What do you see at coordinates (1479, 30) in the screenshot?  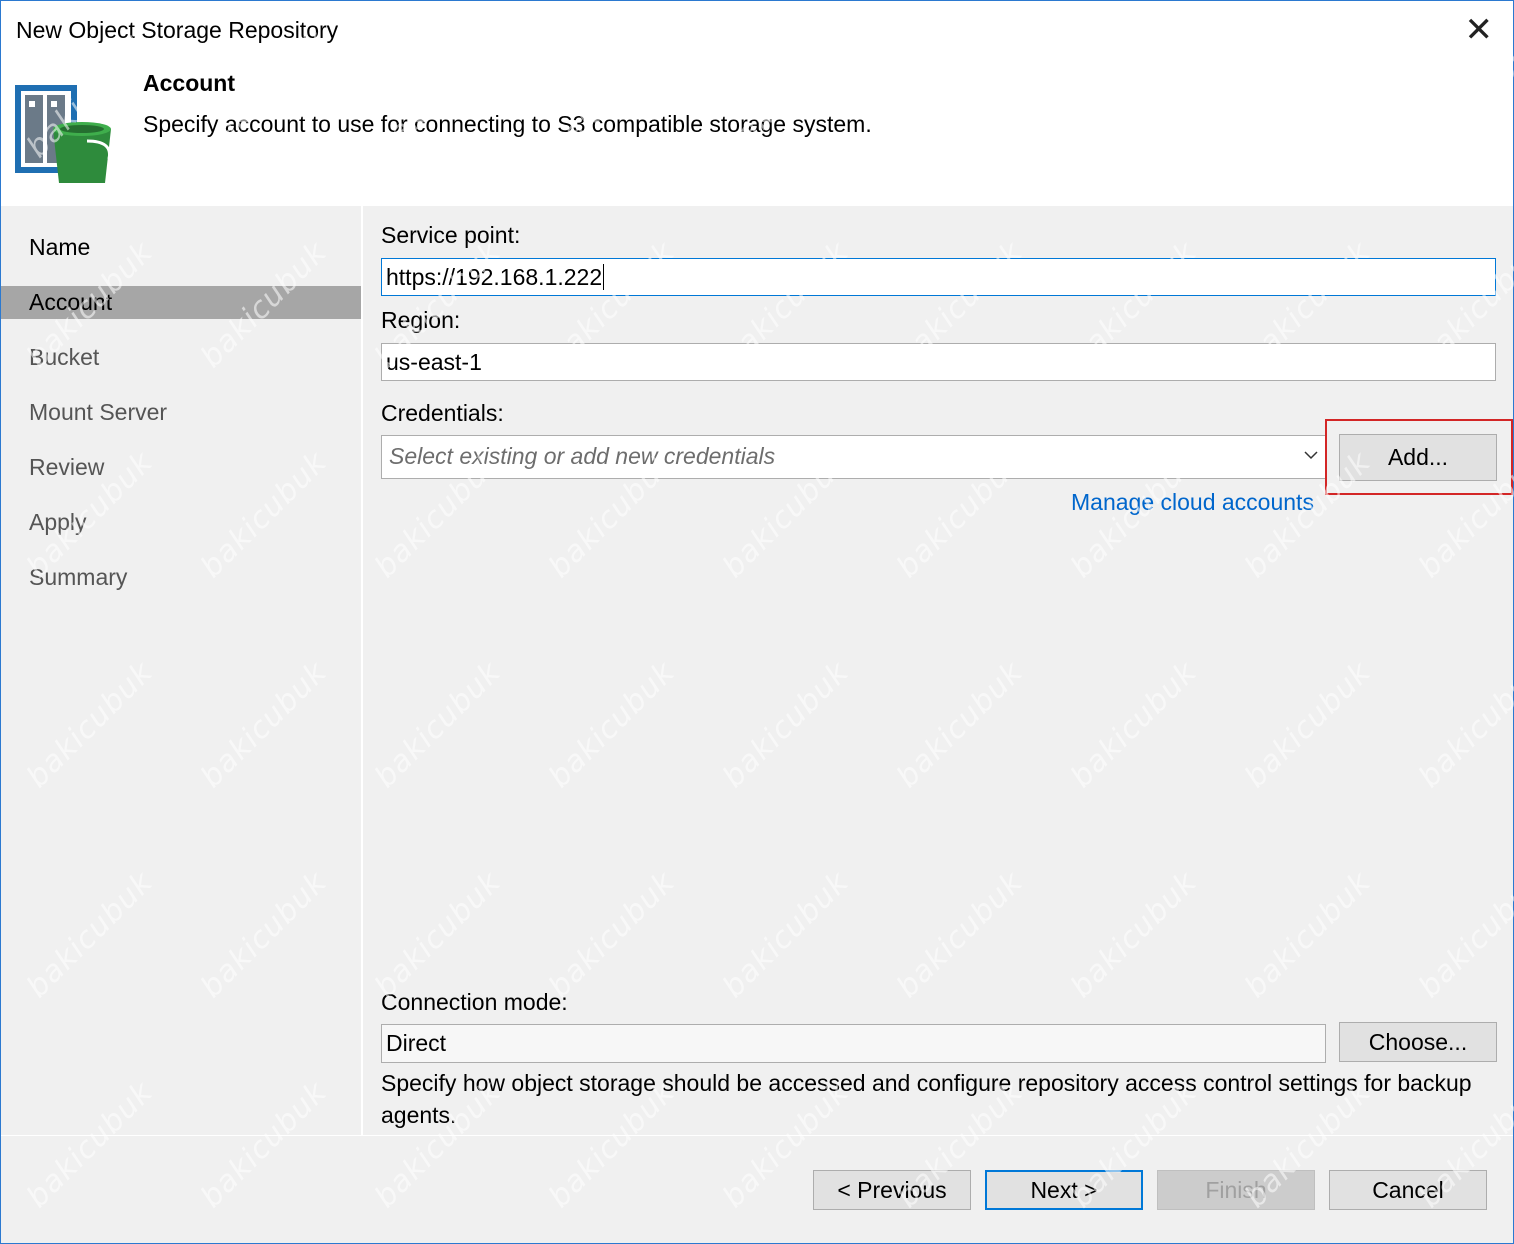 I see `close-icon: ✕` at bounding box center [1479, 30].